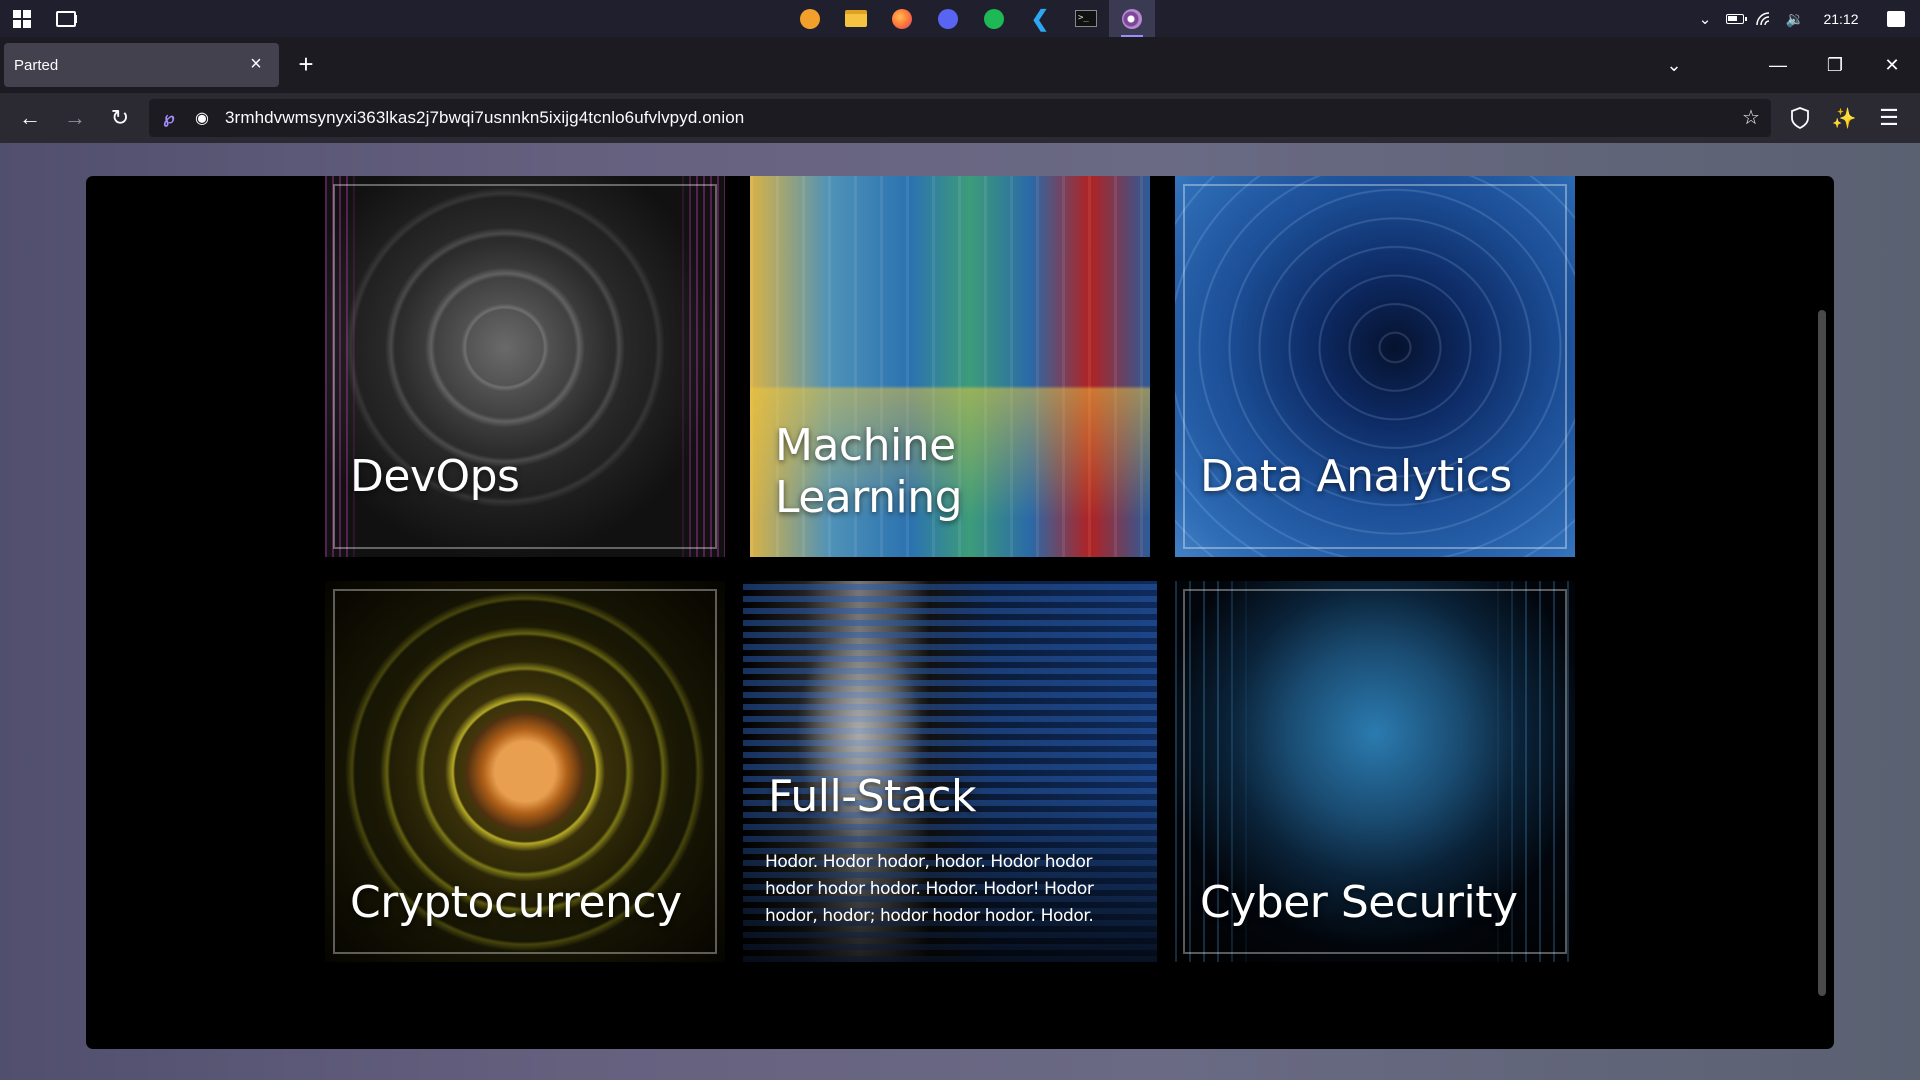 The width and height of the screenshot is (1920, 1080). I want to click on windows-taskbar: ❮ >_ ⌄ 🔉 21:12, so click(960, 18).